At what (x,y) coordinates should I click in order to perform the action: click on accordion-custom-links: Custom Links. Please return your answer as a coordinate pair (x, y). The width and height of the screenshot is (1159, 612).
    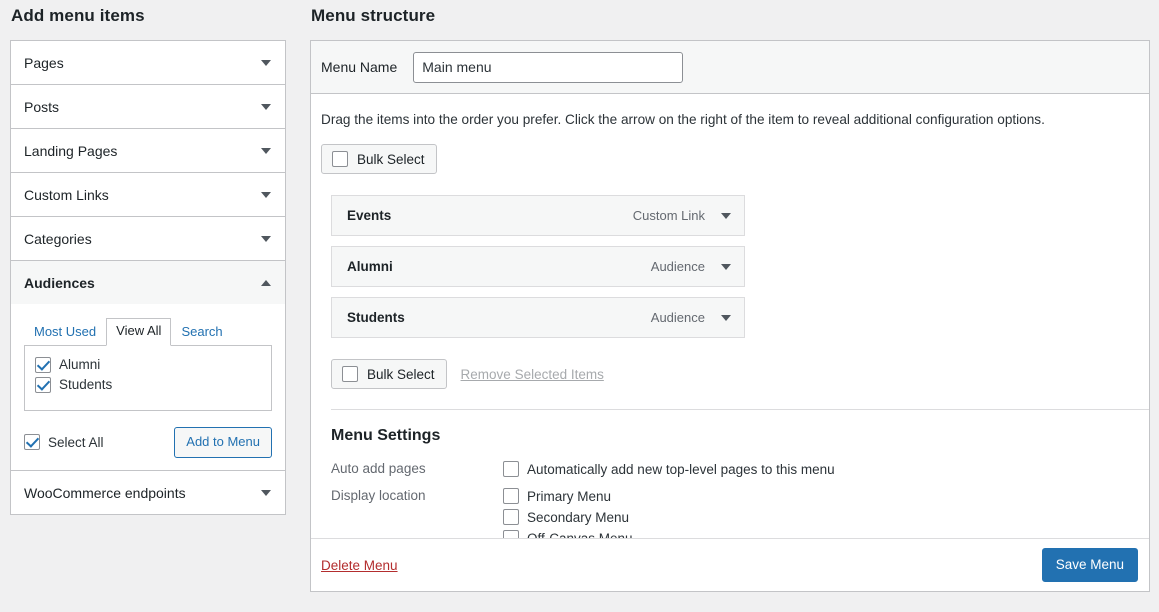
    Looking at the image, I should click on (148, 195).